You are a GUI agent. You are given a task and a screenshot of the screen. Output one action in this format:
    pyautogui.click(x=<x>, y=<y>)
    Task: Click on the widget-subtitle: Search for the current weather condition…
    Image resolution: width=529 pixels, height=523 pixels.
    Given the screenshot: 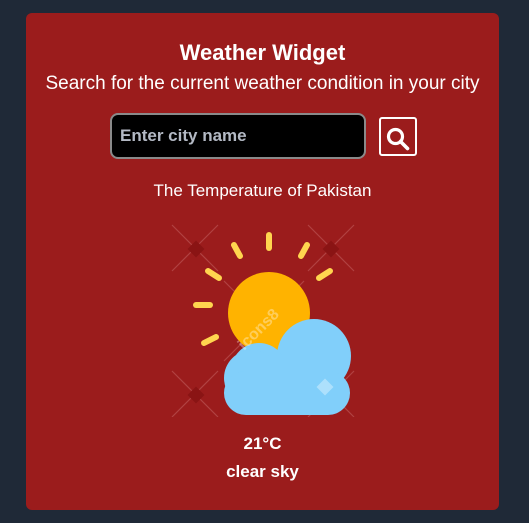 What is the action you would take?
    pyautogui.click(x=262, y=83)
    